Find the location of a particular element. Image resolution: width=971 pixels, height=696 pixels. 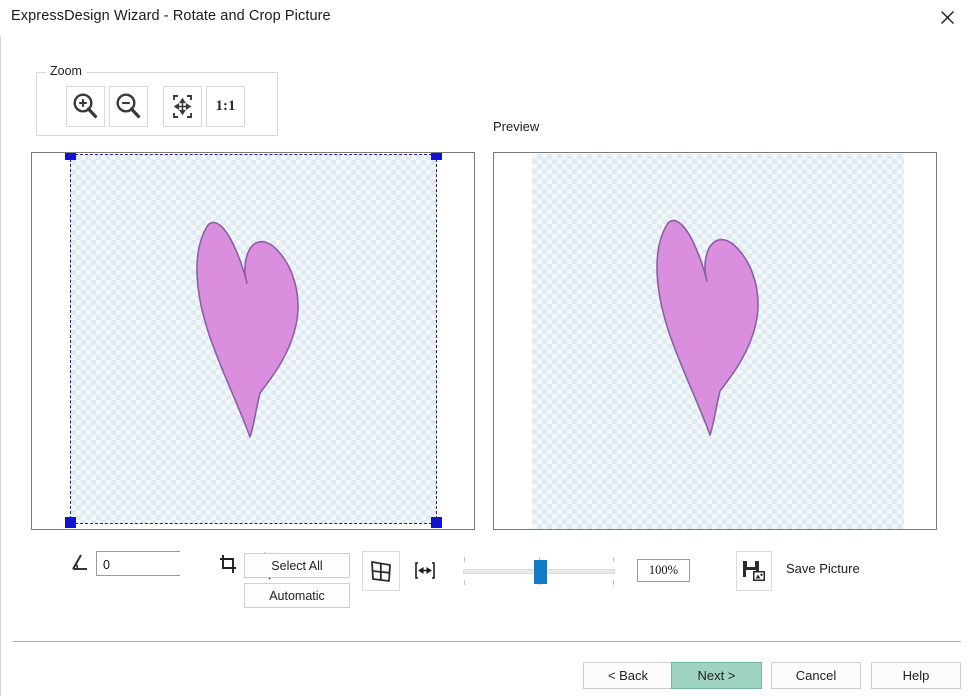

help-button: Help is located at coordinates (916, 675).